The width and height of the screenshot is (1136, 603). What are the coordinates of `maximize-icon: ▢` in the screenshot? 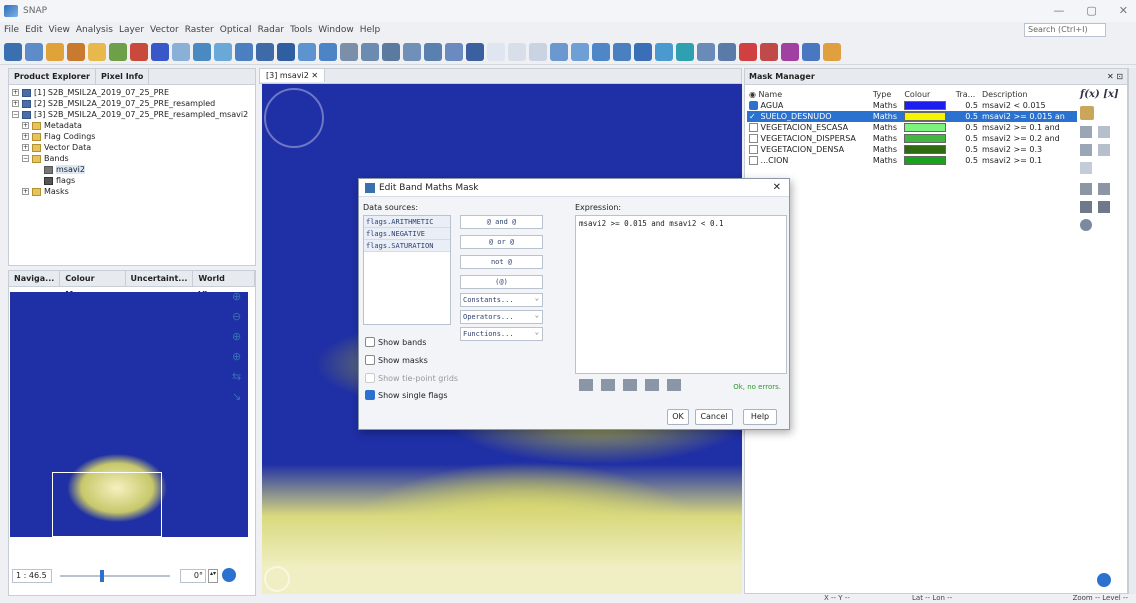 It's located at (1091, 10).